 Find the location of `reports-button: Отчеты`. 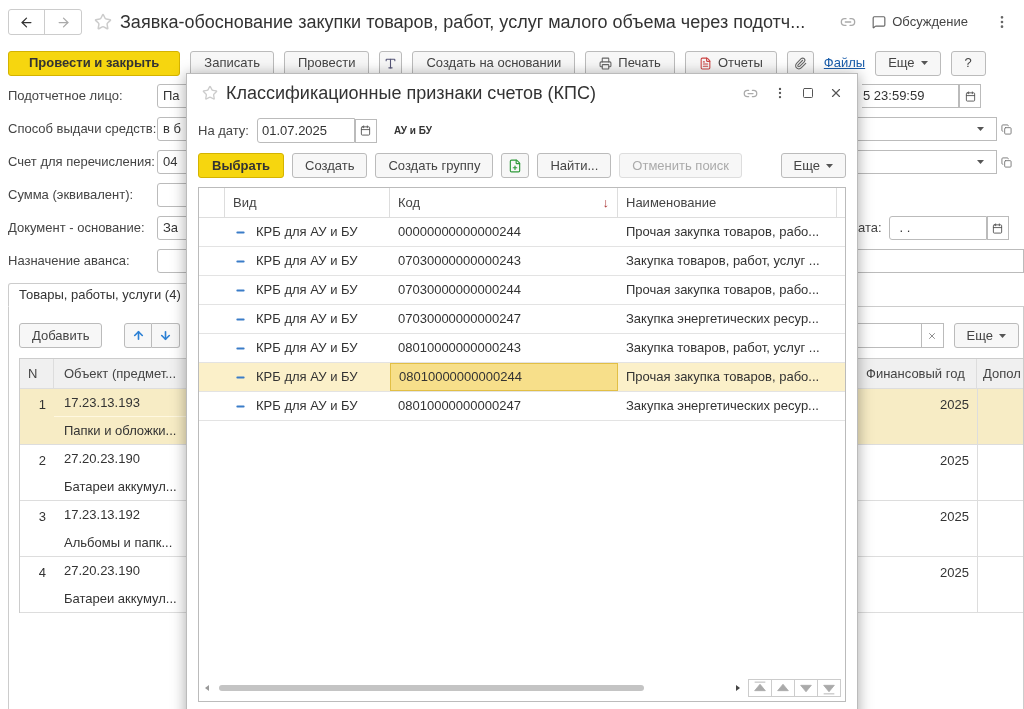

reports-button: Отчеты is located at coordinates (730, 63).